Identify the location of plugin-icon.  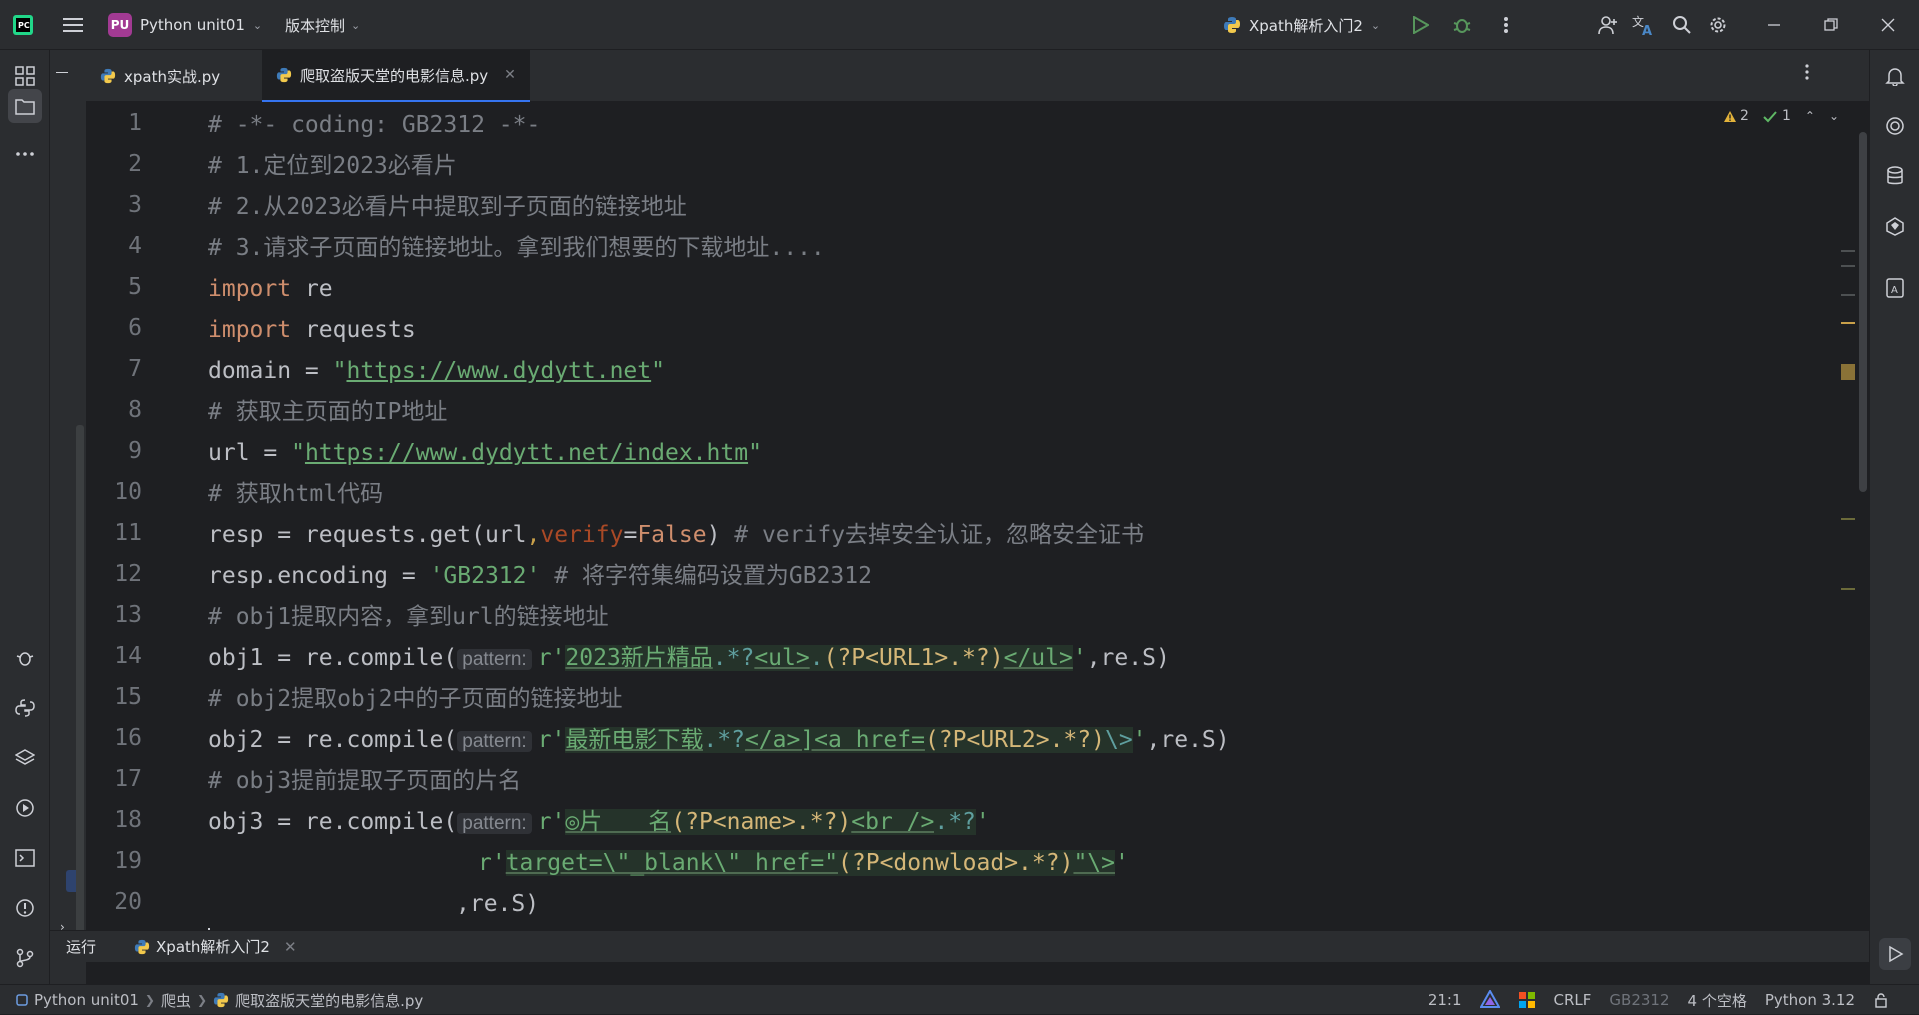
(1895, 226).